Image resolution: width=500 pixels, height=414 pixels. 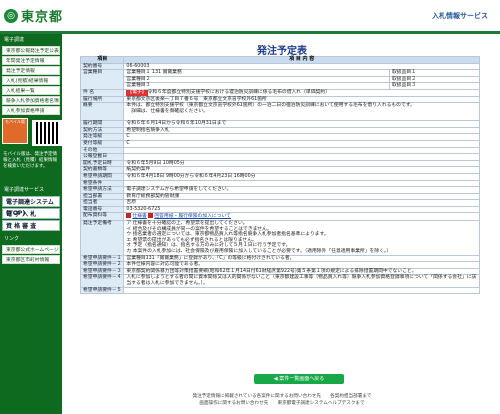 What do you see at coordinates (11, 15) in the screenshot?
I see `tokyo-emblem-icon: ◎` at bounding box center [11, 15].